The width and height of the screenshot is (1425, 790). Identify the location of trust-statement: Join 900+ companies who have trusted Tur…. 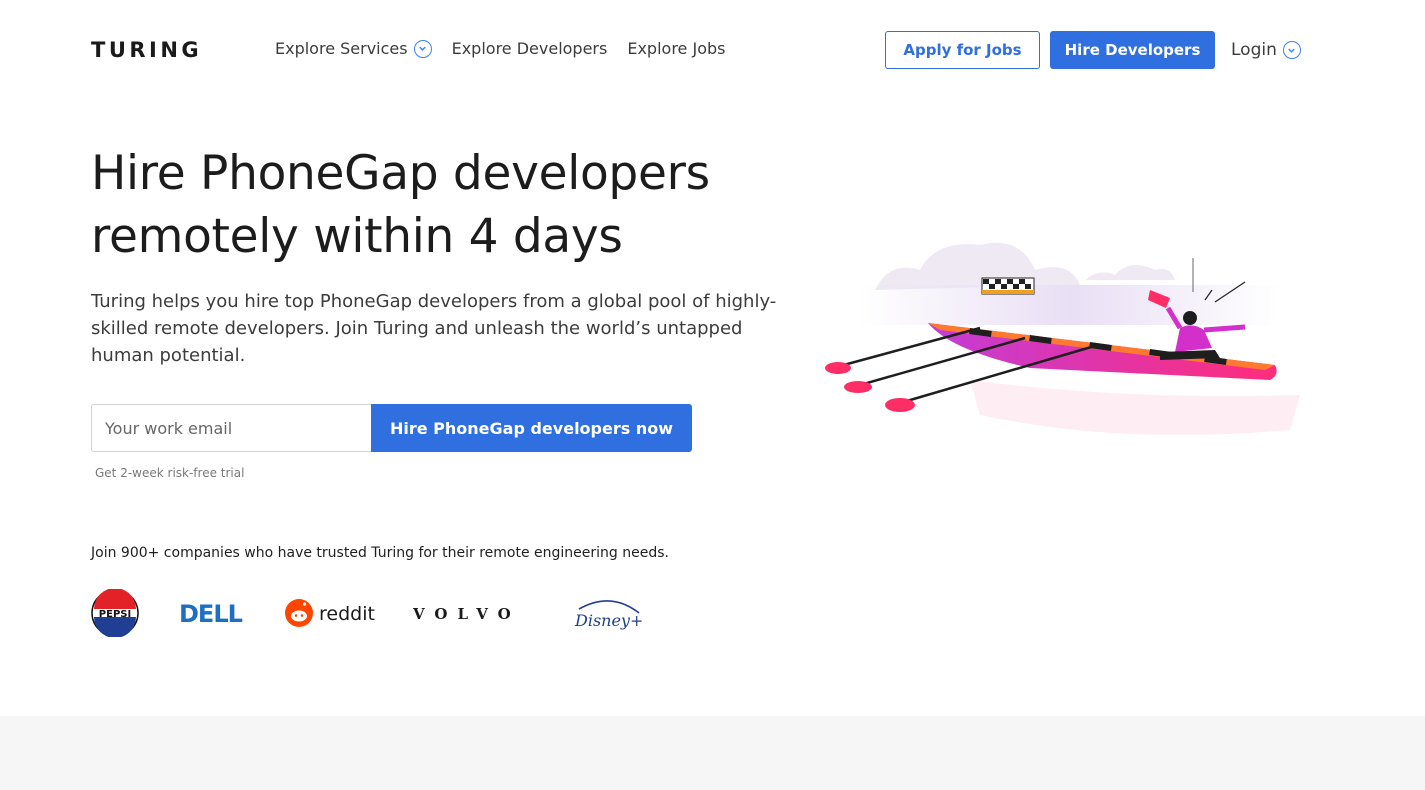
(380, 553).